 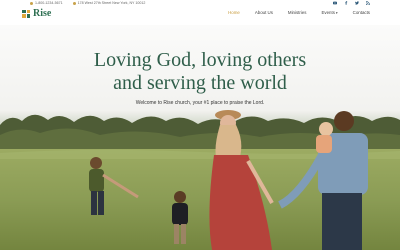 I want to click on nav-about-us: About Us, so click(x=264, y=12).